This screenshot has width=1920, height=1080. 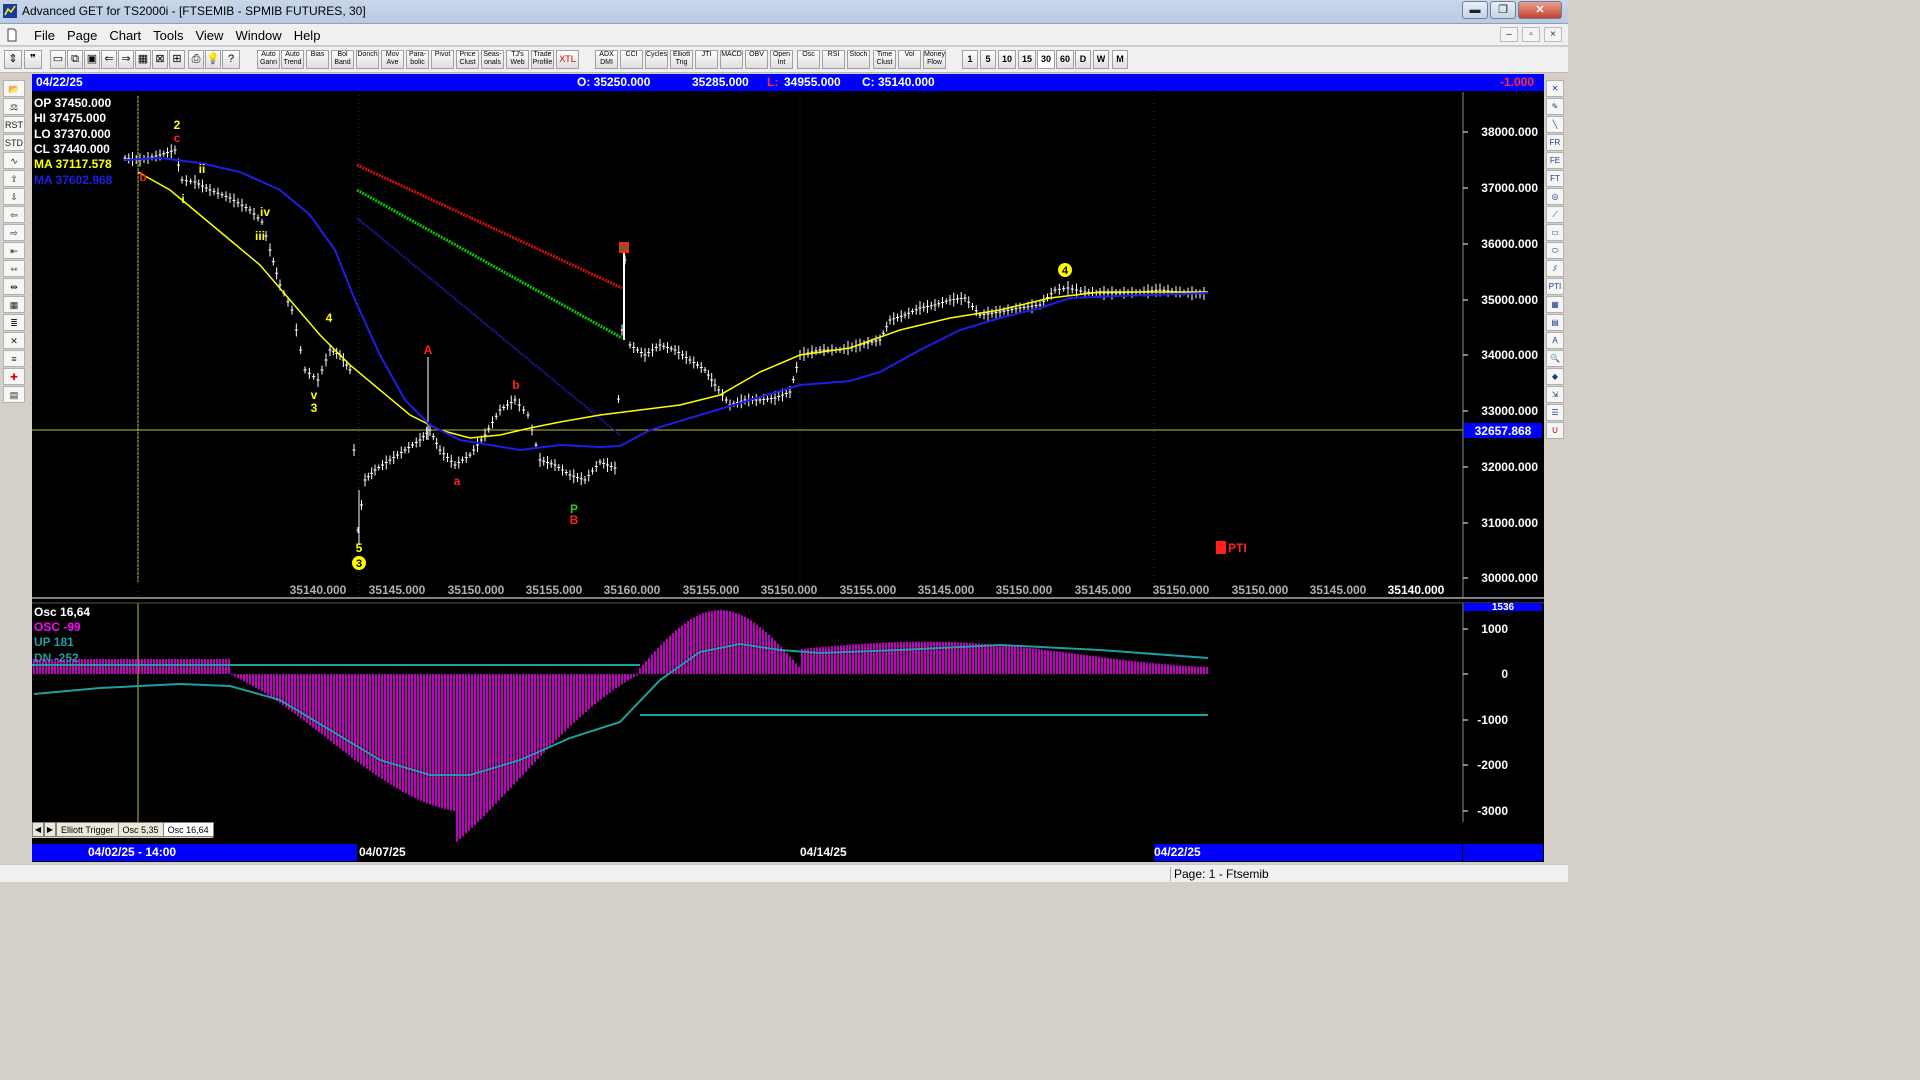 What do you see at coordinates (1509, 244) in the screenshot?
I see `price-axis-label: 36000.000` at bounding box center [1509, 244].